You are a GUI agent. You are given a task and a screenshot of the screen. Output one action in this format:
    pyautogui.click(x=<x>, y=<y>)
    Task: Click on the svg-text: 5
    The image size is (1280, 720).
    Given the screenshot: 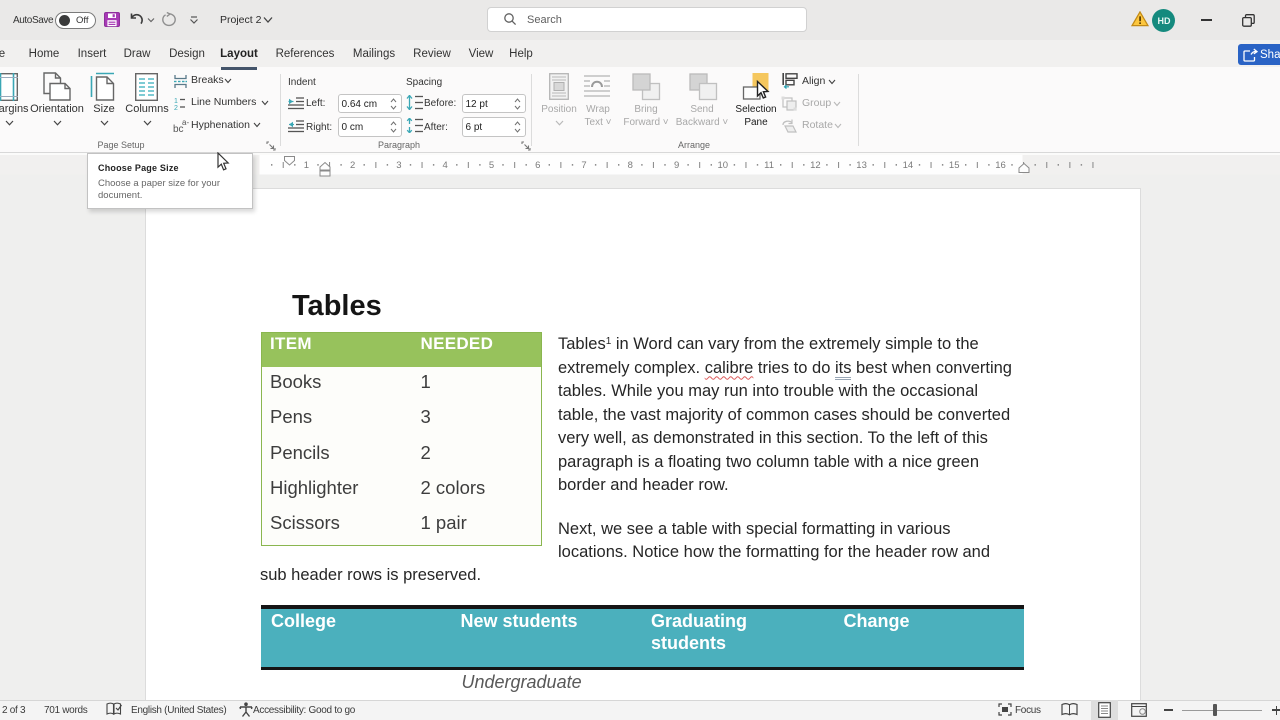 What is the action you would take?
    pyautogui.click(x=491, y=164)
    